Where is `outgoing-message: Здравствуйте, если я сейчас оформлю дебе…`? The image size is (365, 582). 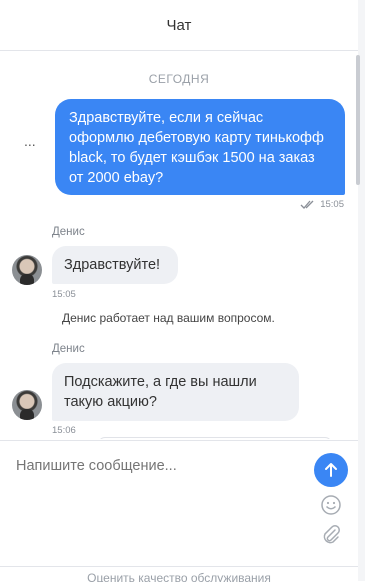 outgoing-message: Здравствуйте, если я сейчас оформлю дебе… is located at coordinates (200, 147).